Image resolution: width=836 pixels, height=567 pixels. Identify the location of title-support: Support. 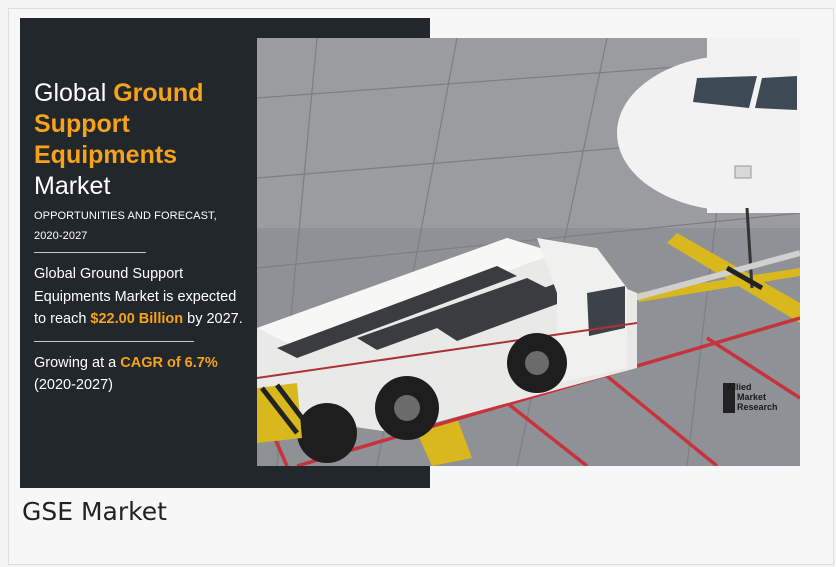
(82, 124).